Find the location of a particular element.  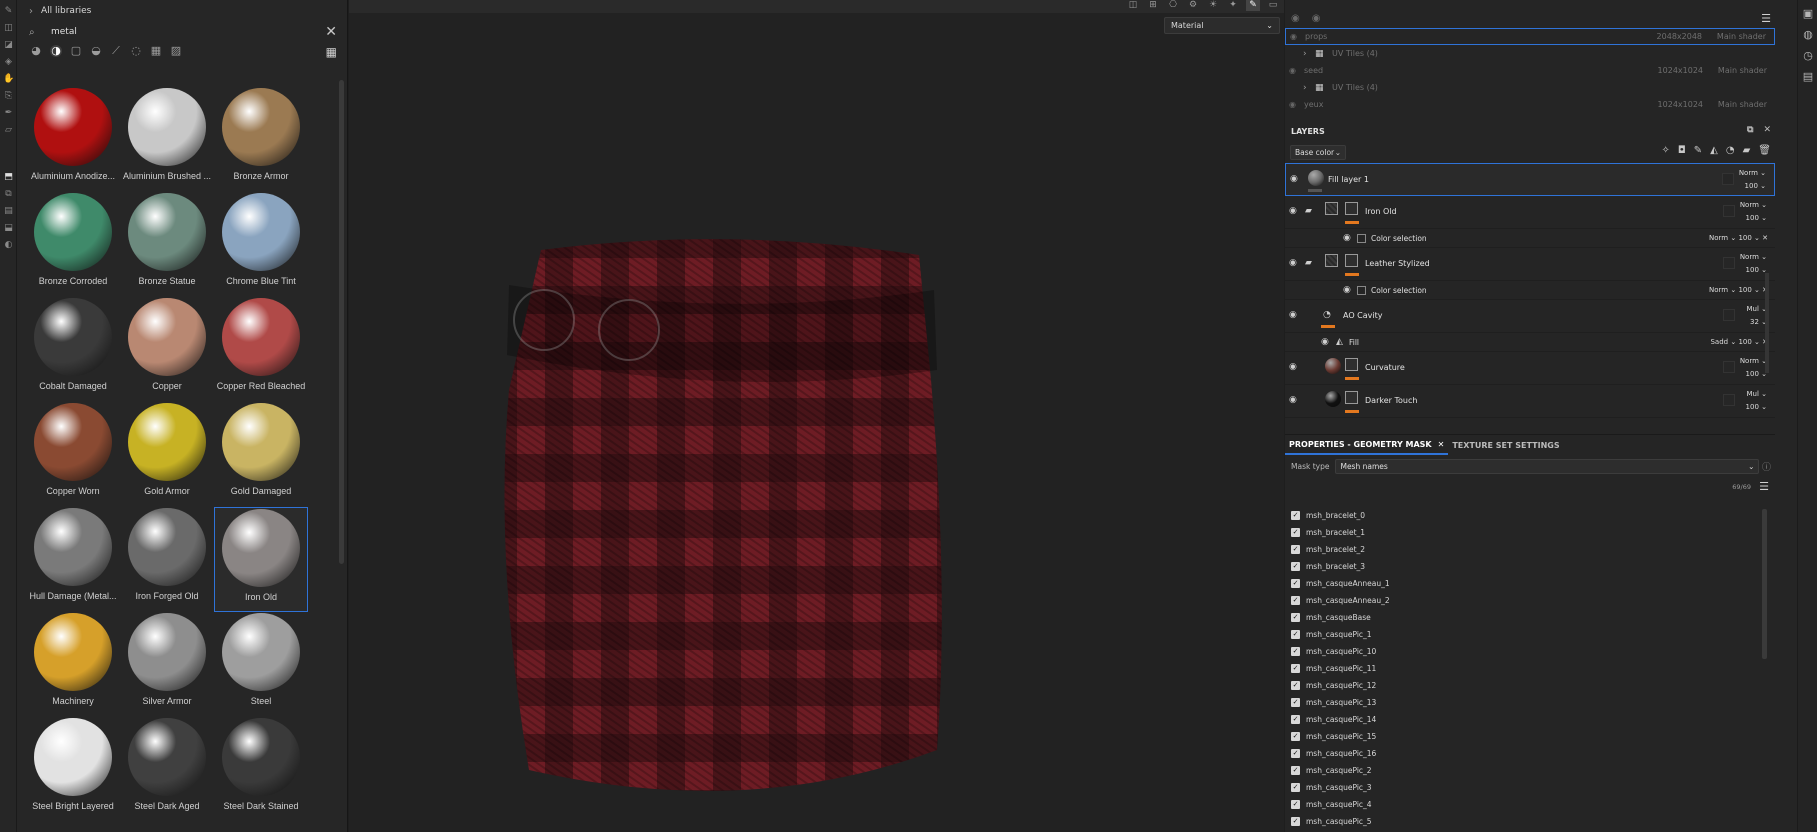

material-tile: Steel Dark Aged is located at coordinates (167, 769).